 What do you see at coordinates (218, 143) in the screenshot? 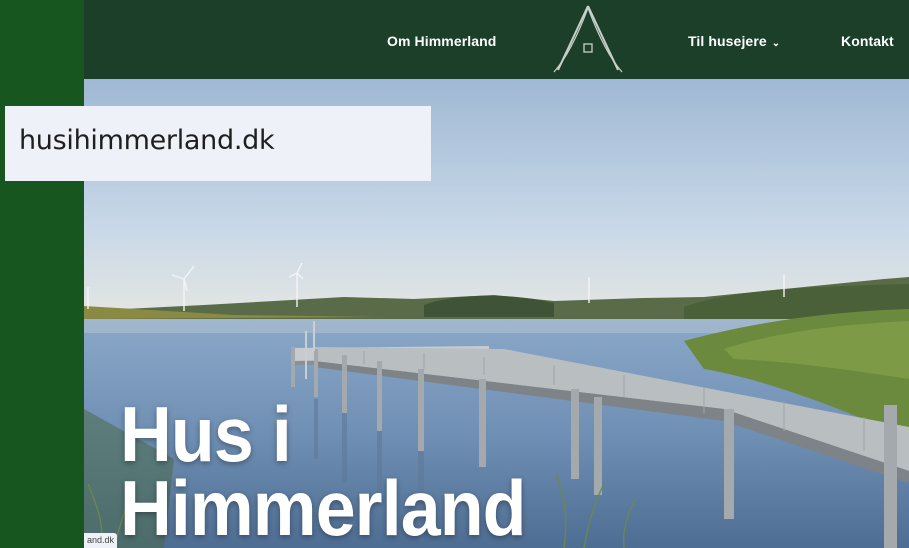
I see `domain-label-overlay: husihimmerland.dk` at bounding box center [218, 143].